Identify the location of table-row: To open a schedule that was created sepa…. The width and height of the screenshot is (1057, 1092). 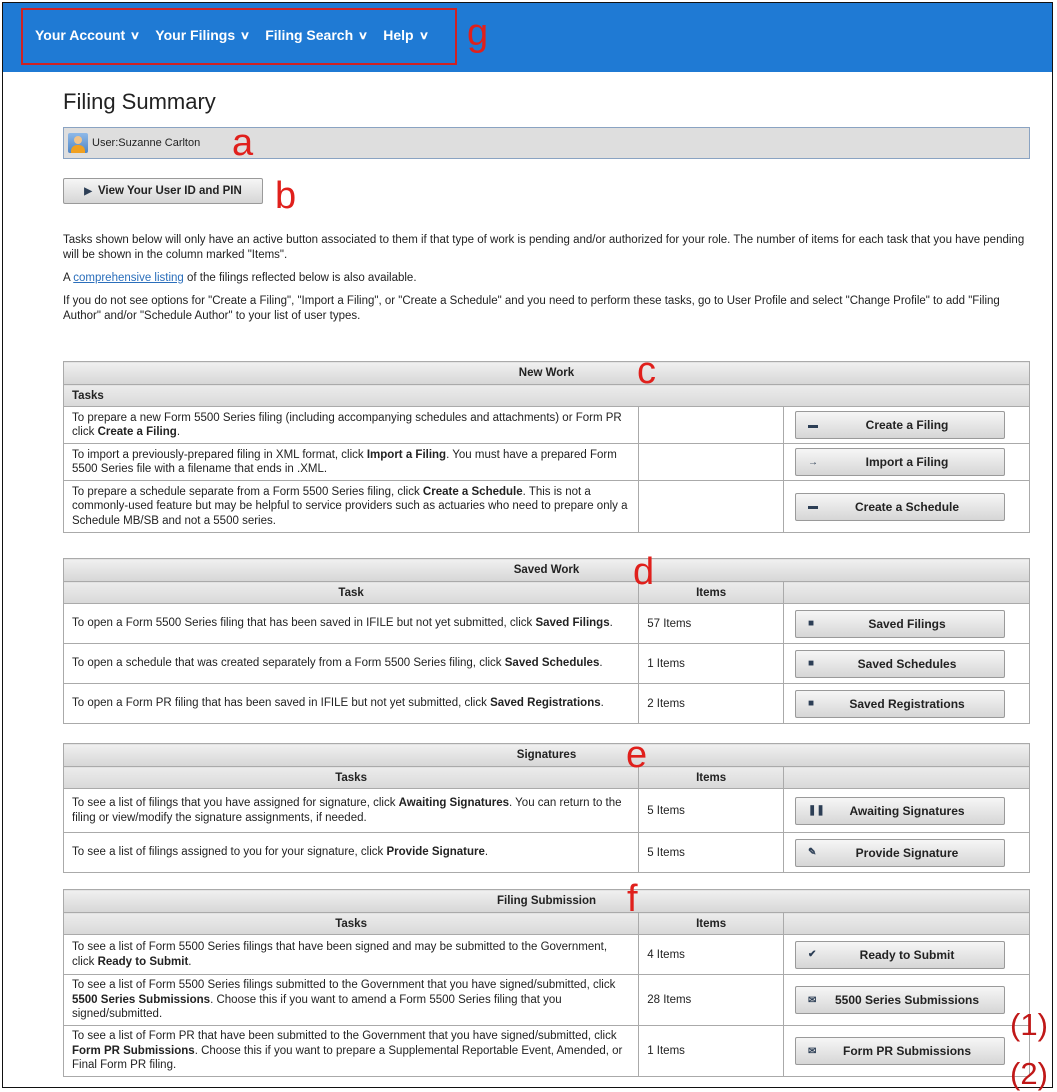
(546, 663).